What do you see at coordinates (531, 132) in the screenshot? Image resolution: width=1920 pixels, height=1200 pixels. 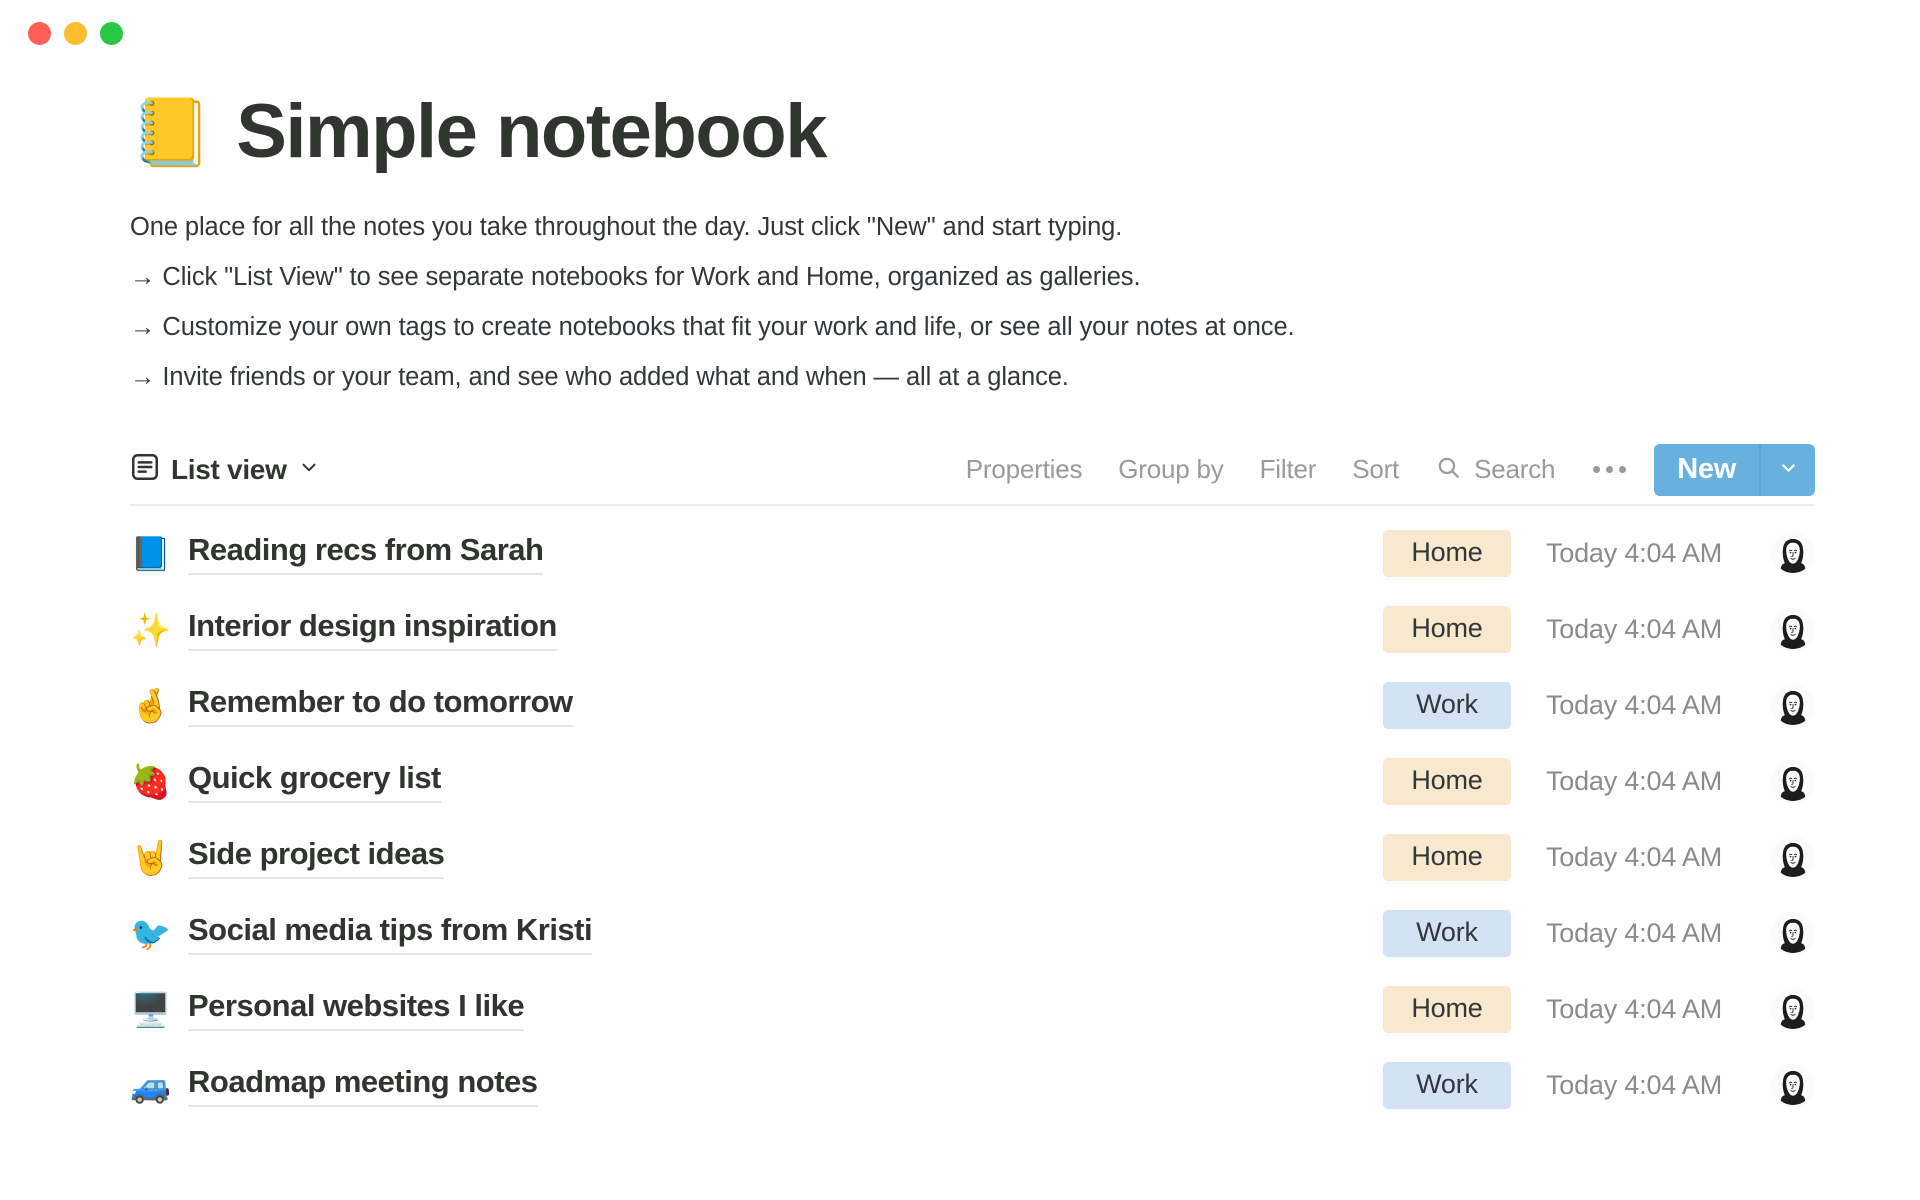 I see `page-title: Simple notebook` at bounding box center [531, 132].